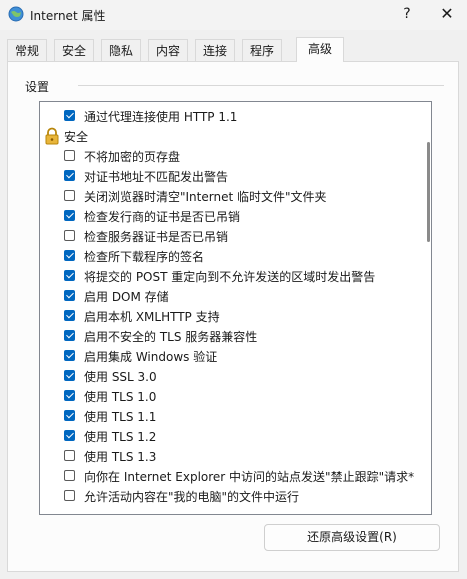 This screenshot has width=467, height=579. I want to click on option-label: 检查服务器证书是否已吊销, so click(156, 236).